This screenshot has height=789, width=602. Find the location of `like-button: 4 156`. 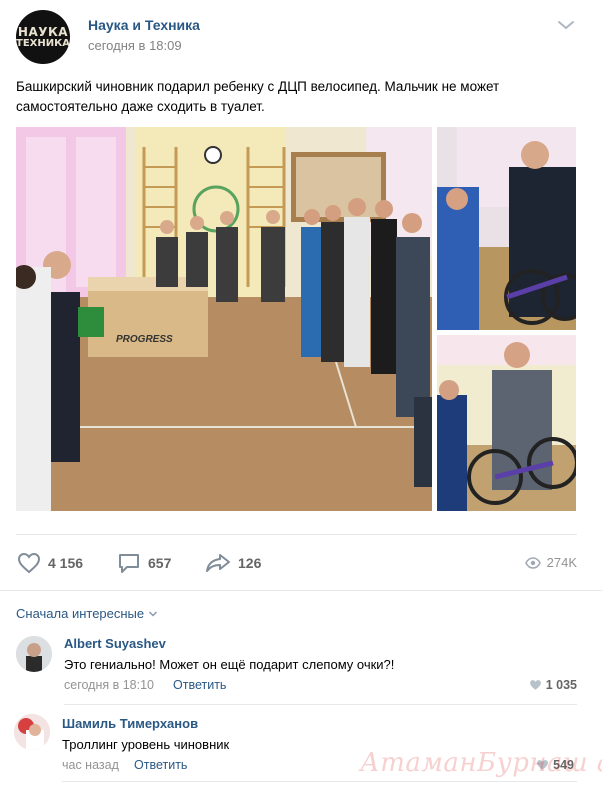

like-button: 4 156 is located at coordinates (50, 563).